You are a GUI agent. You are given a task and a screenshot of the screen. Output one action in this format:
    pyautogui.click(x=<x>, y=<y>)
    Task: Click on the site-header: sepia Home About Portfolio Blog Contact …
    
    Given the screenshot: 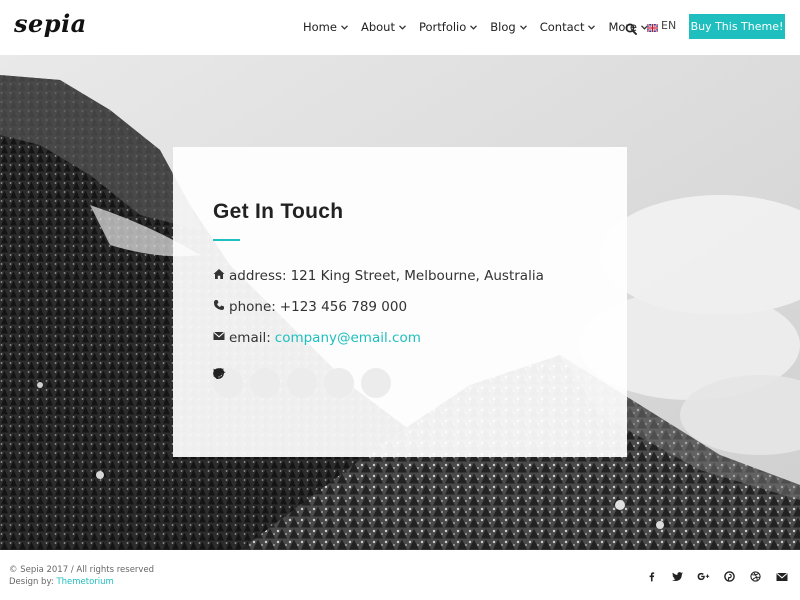 What is the action you would take?
    pyautogui.click(x=400, y=27)
    